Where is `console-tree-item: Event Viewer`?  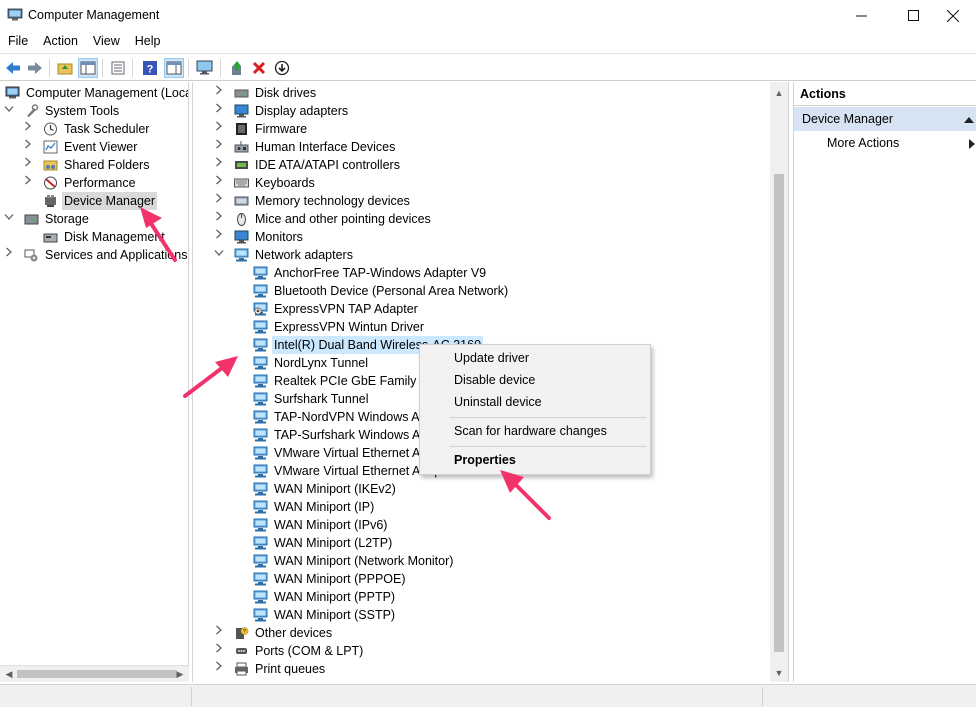
console-tree-item: Event Viewer is located at coordinates (94, 147).